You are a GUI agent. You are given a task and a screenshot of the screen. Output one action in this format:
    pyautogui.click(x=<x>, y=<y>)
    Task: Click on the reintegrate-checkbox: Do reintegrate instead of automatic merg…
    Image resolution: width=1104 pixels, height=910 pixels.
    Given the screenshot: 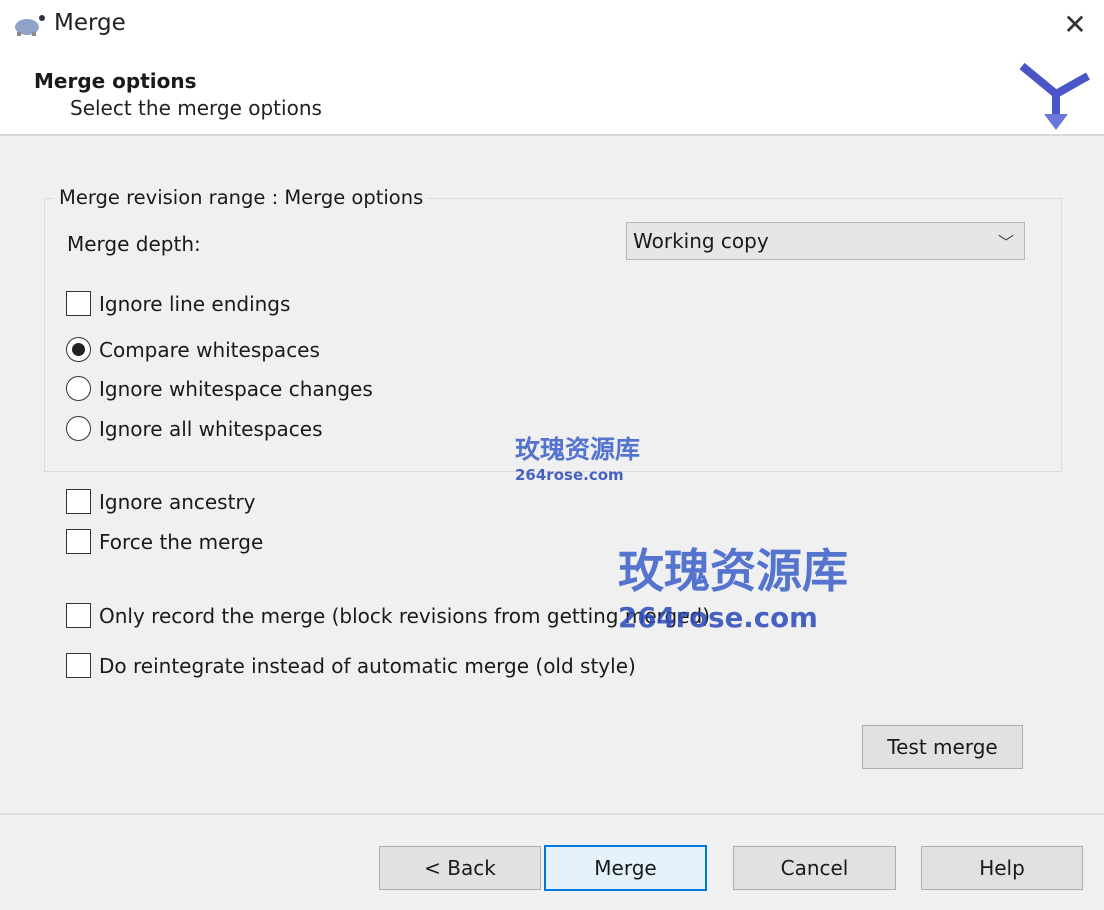 What is the action you would take?
    pyautogui.click(x=351, y=665)
    